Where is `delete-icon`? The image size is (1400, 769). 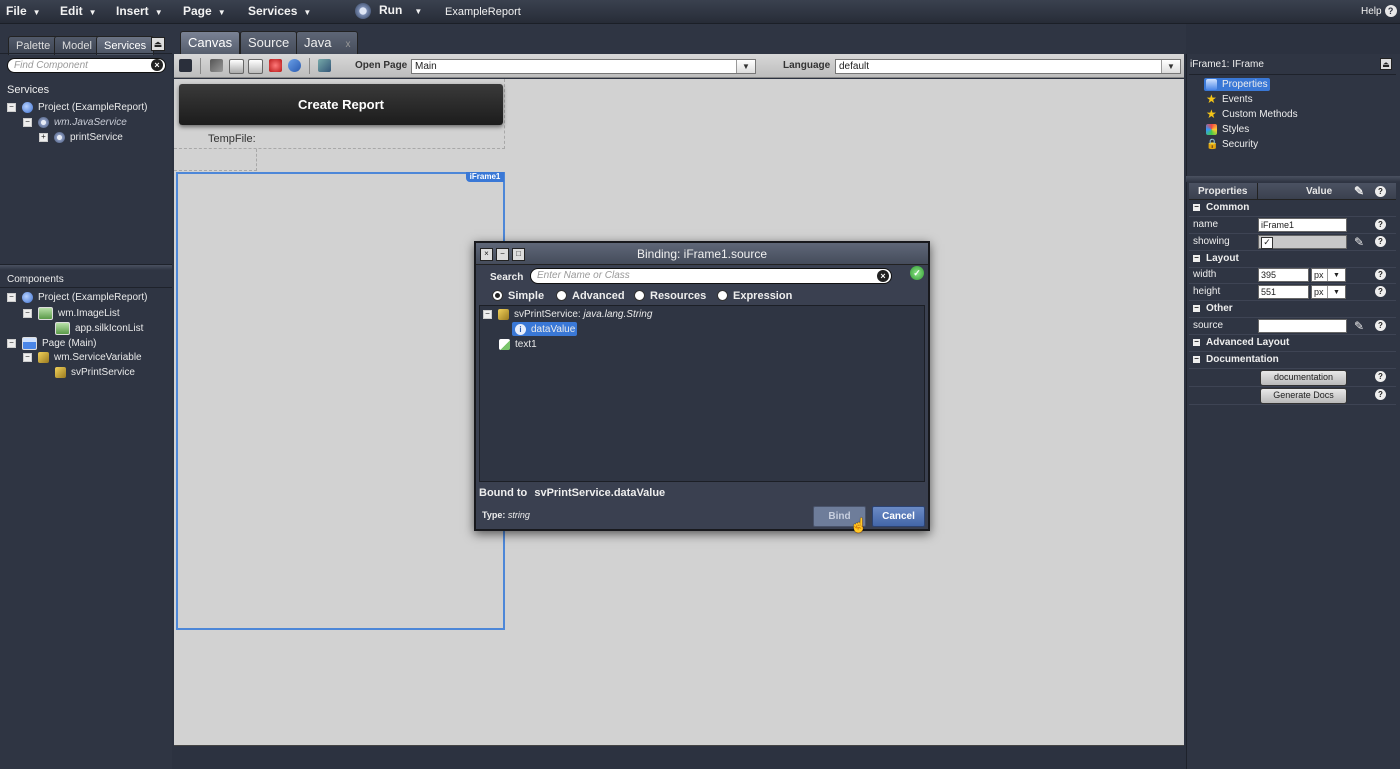 delete-icon is located at coordinates (275, 65).